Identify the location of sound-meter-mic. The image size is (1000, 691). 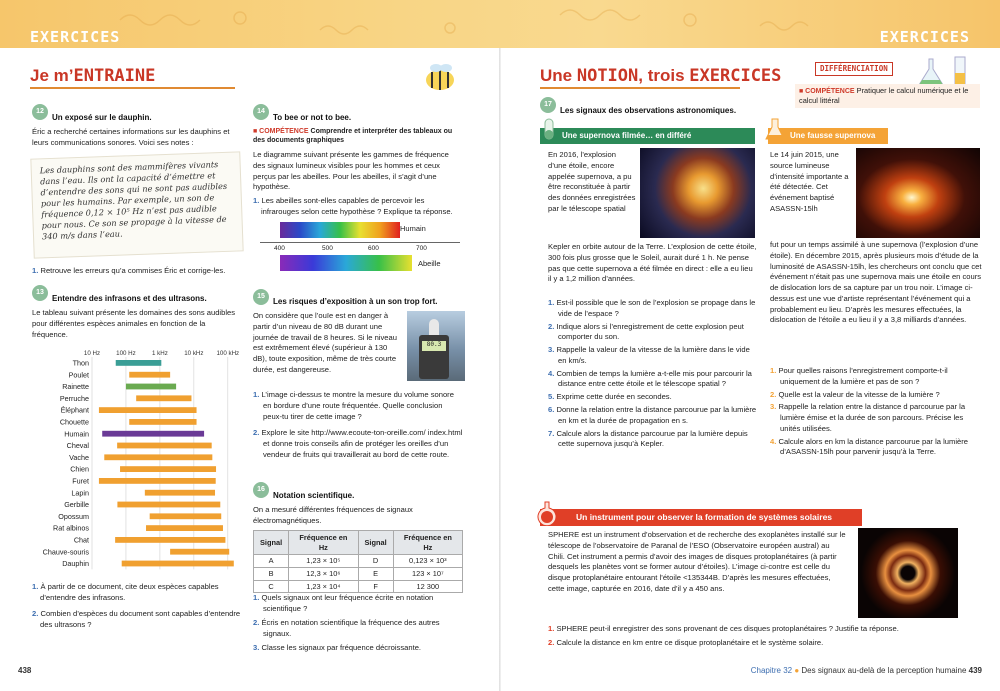
(434, 327).